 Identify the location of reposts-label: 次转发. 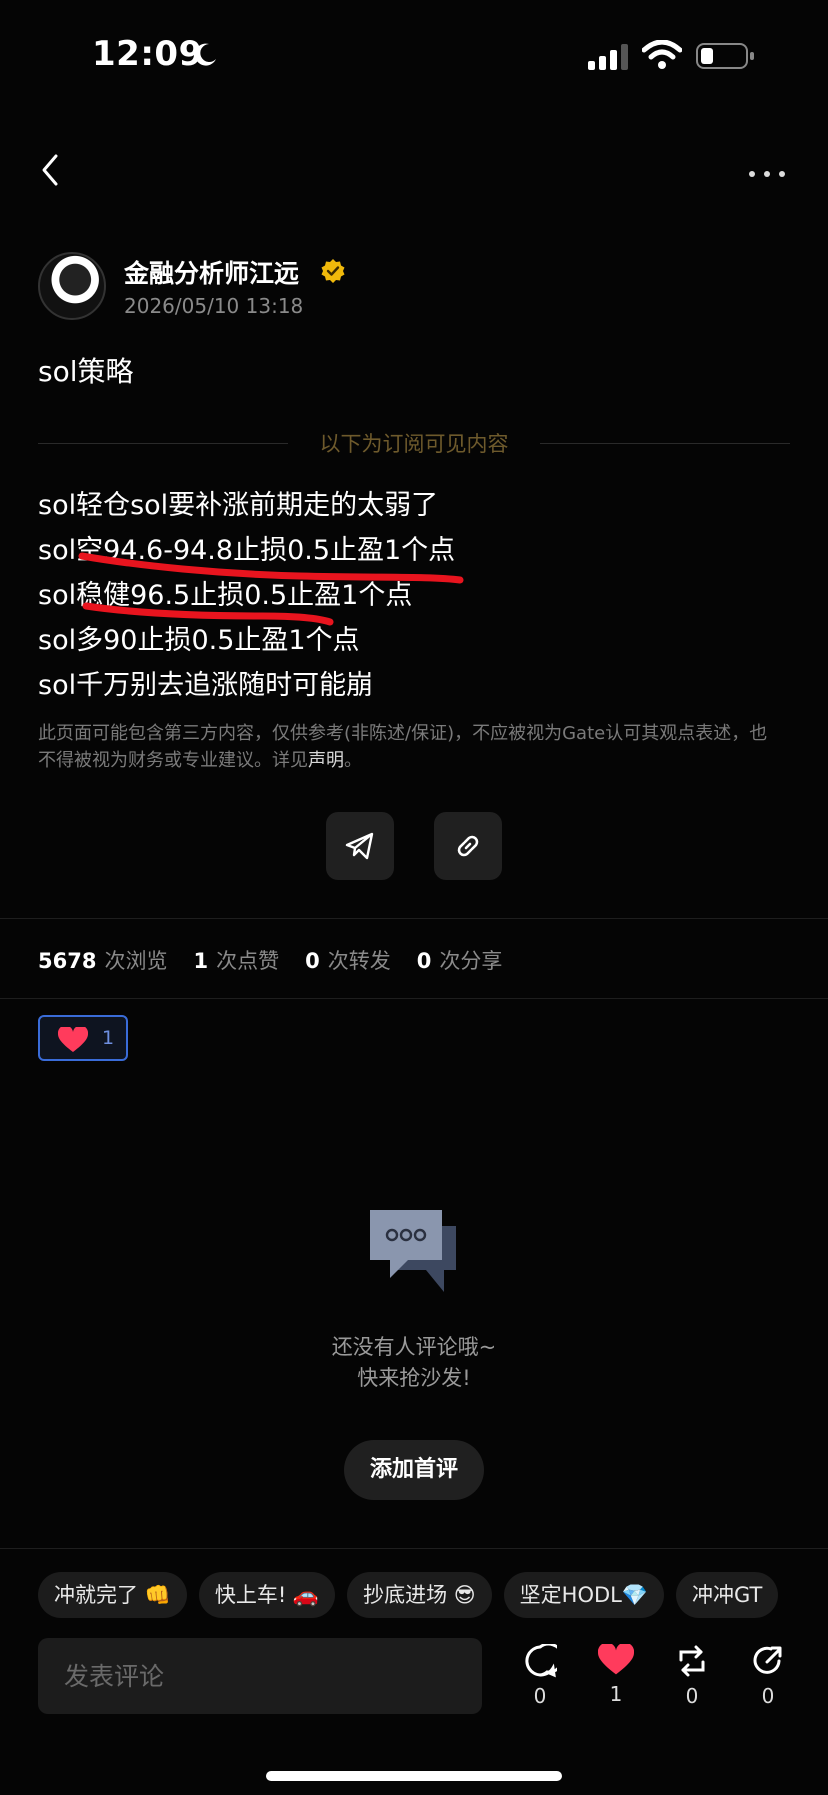
(359, 961).